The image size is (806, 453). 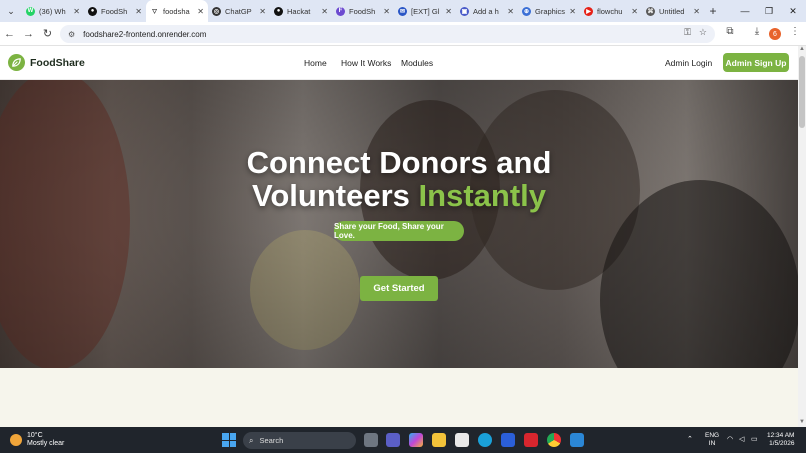 What do you see at coordinates (439, 440) in the screenshot?
I see `file-explorer-icon` at bounding box center [439, 440].